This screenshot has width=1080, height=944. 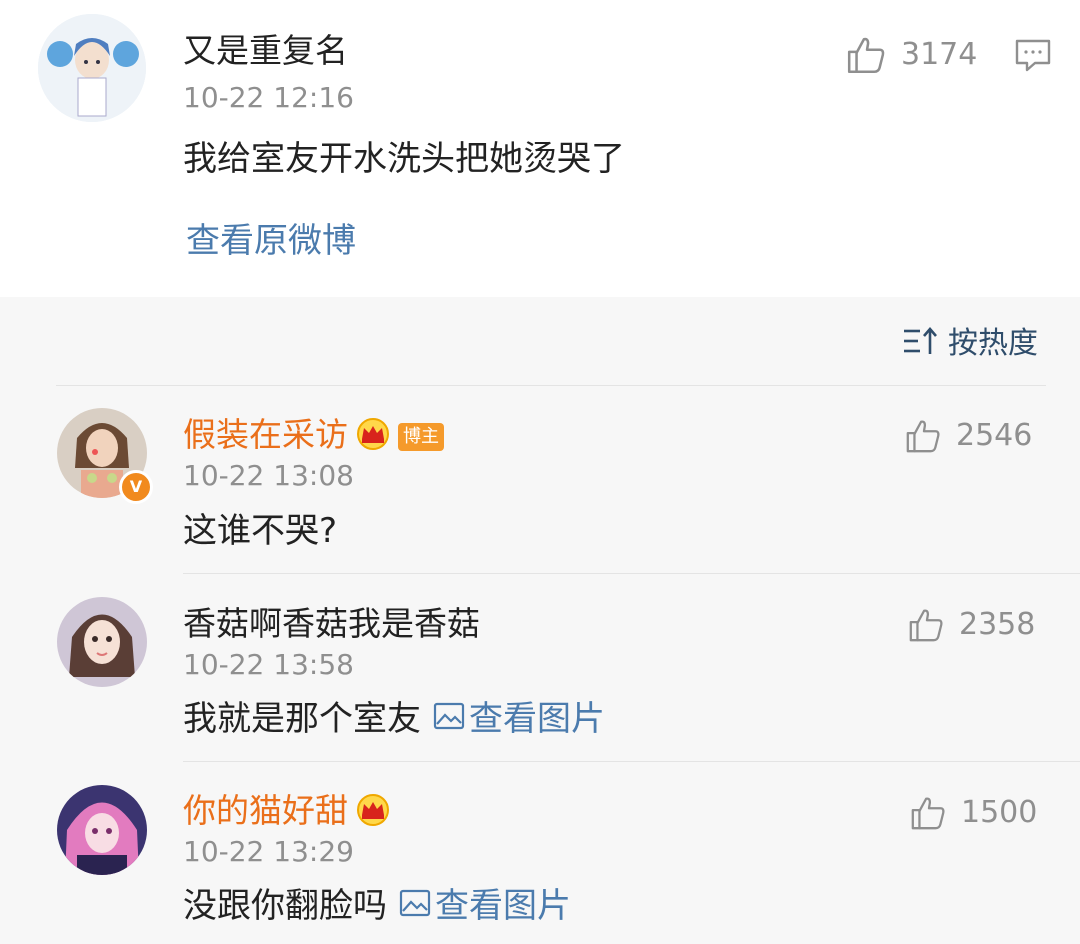 What do you see at coordinates (331, 623) in the screenshot?
I see `comment-author-name: 香菇啊香菇我是香菇` at bounding box center [331, 623].